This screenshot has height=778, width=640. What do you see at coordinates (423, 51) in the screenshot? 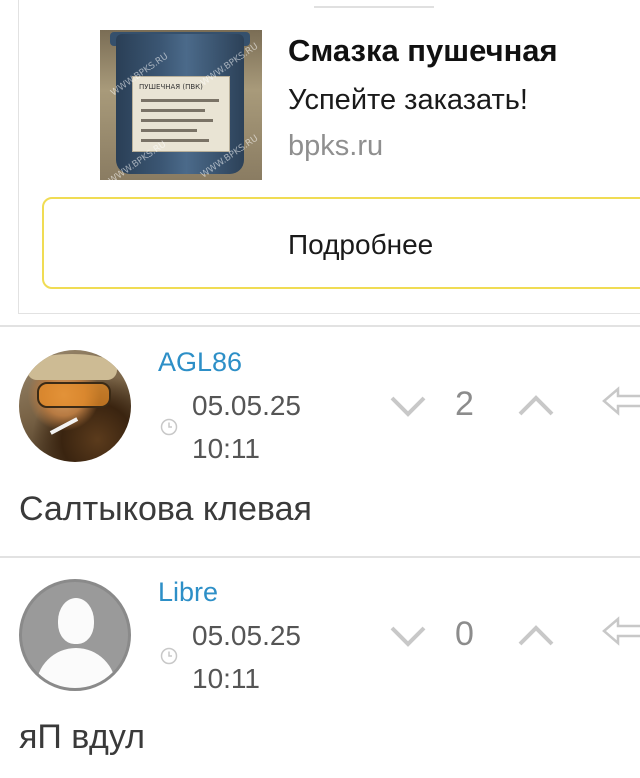
I see `ad-title: Смазка пушечная` at bounding box center [423, 51].